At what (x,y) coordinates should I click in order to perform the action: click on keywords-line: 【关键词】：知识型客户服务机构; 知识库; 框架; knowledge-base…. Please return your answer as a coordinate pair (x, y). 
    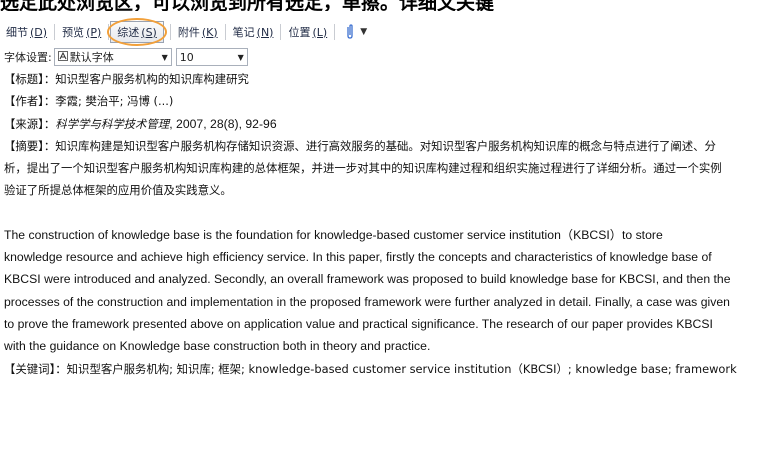
    Looking at the image, I should click on (385, 369).